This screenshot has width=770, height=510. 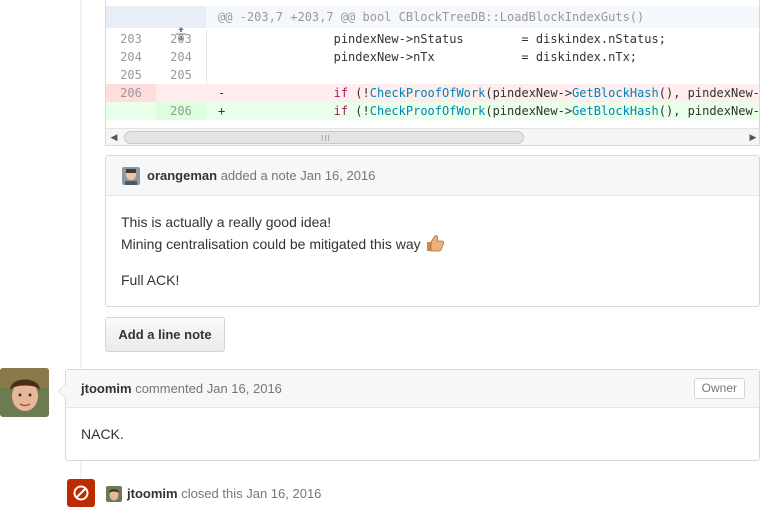 I want to click on add-line-note-button: Add a line note, so click(x=165, y=334).